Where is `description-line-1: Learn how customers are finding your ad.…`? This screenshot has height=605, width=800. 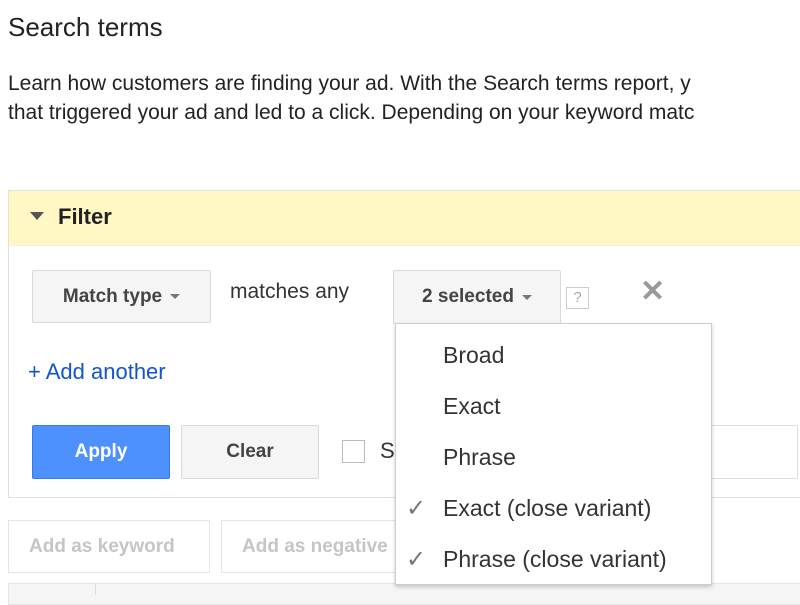
description-line-1: Learn how customers are finding your ad.… is located at coordinates (349, 83).